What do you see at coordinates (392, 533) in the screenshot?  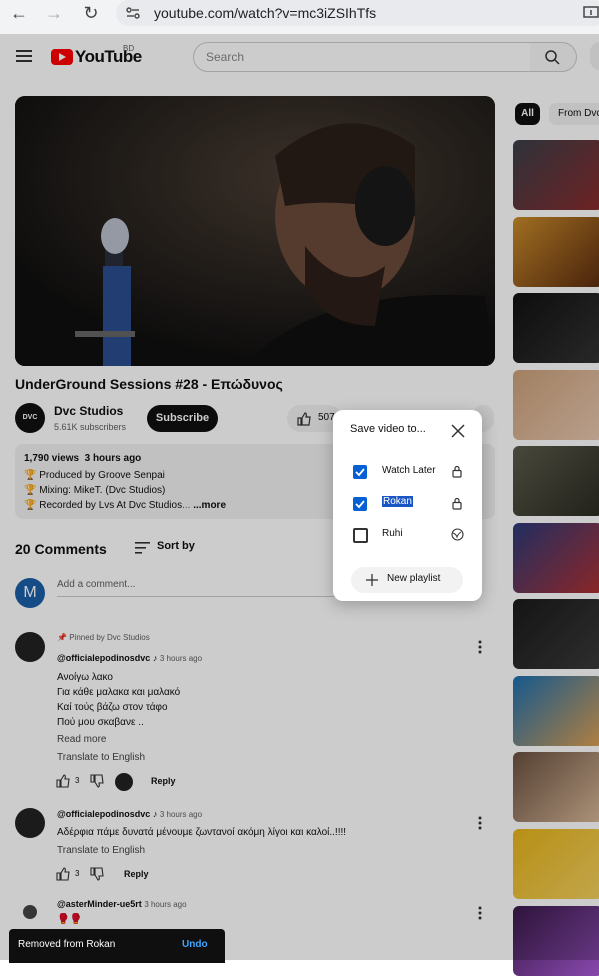 I see `playlist-name: Ruhi` at bounding box center [392, 533].